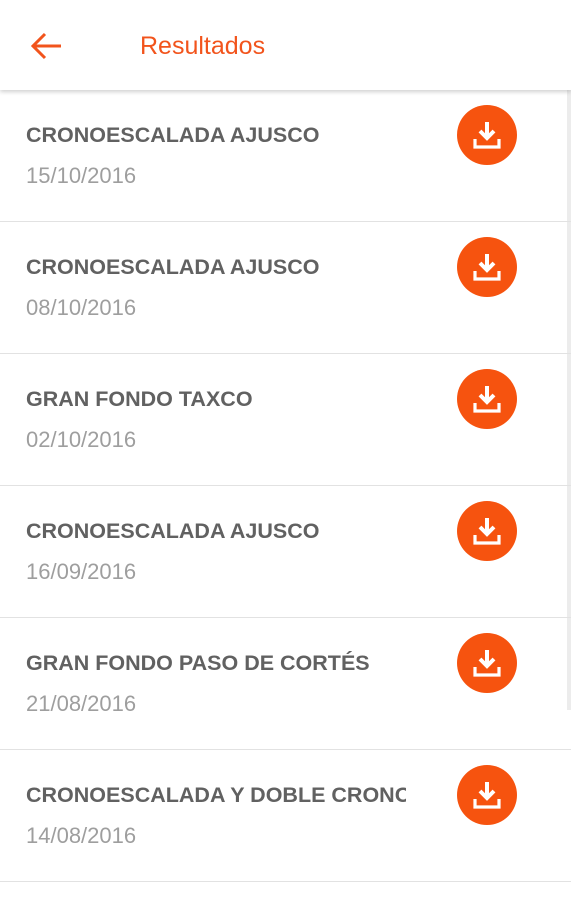 This screenshot has height=900, width=571. What do you see at coordinates (285, 45) in the screenshot?
I see `app-bar: Resultados` at bounding box center [285, 45].